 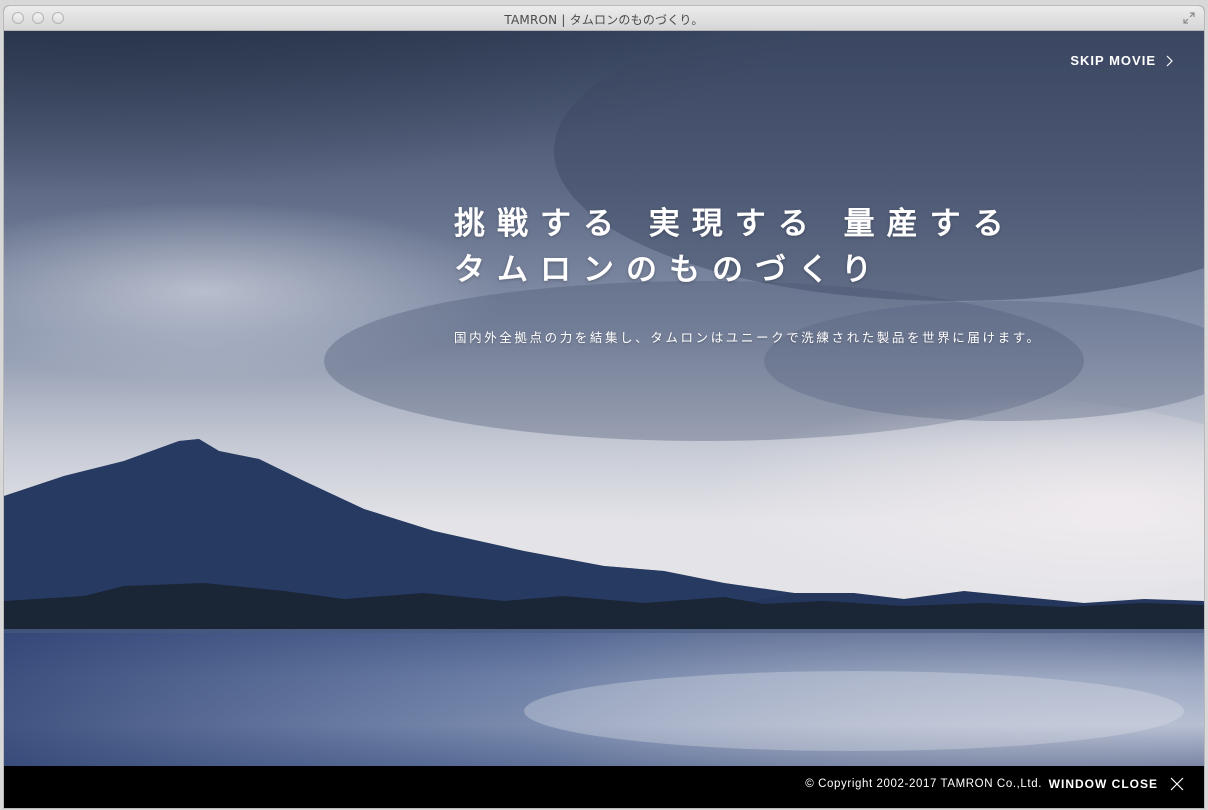 What do you see at coordinates (1177, 784) in the screenshot?
I see `close-icon` at bounding box center [1177, 784].